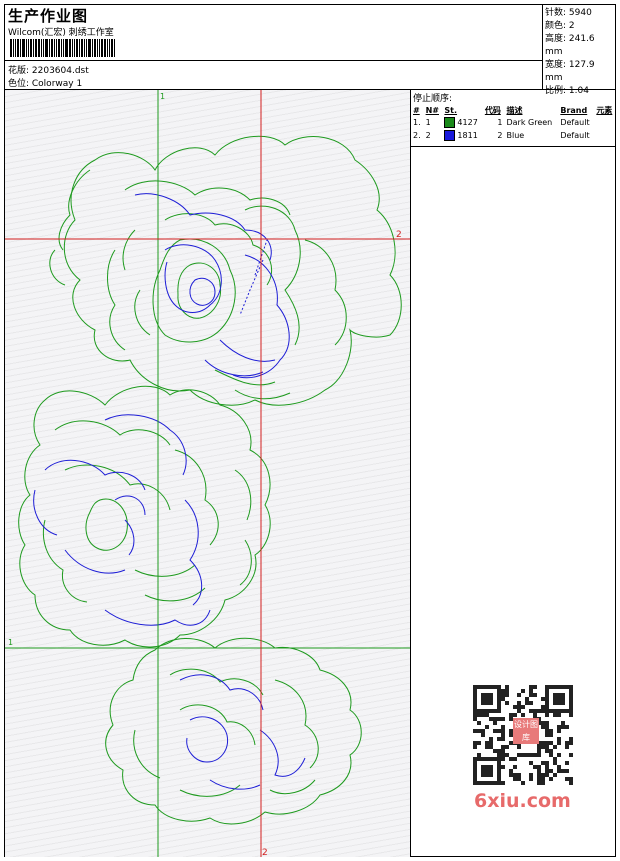 This screenshot has height=861, width=620. I want to click on qr-center-badge: 设计图库, so click(526, 731).